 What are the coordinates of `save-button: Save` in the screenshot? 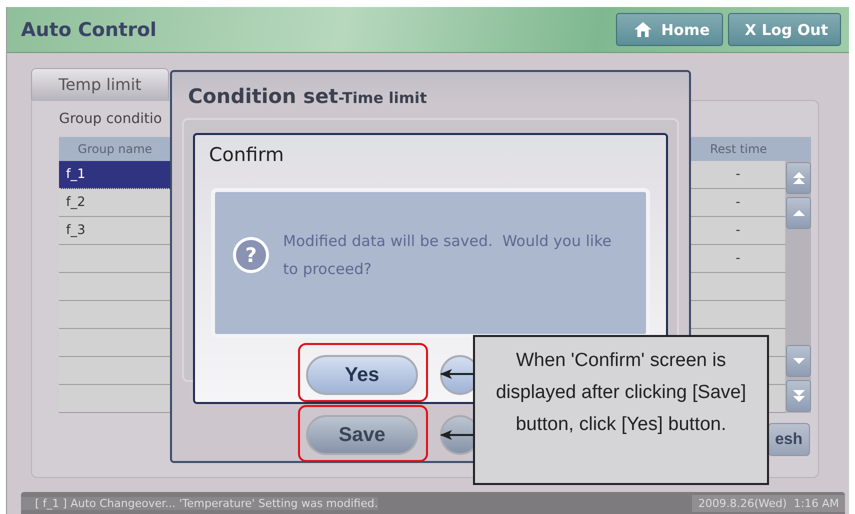 It's located at (362, 435).